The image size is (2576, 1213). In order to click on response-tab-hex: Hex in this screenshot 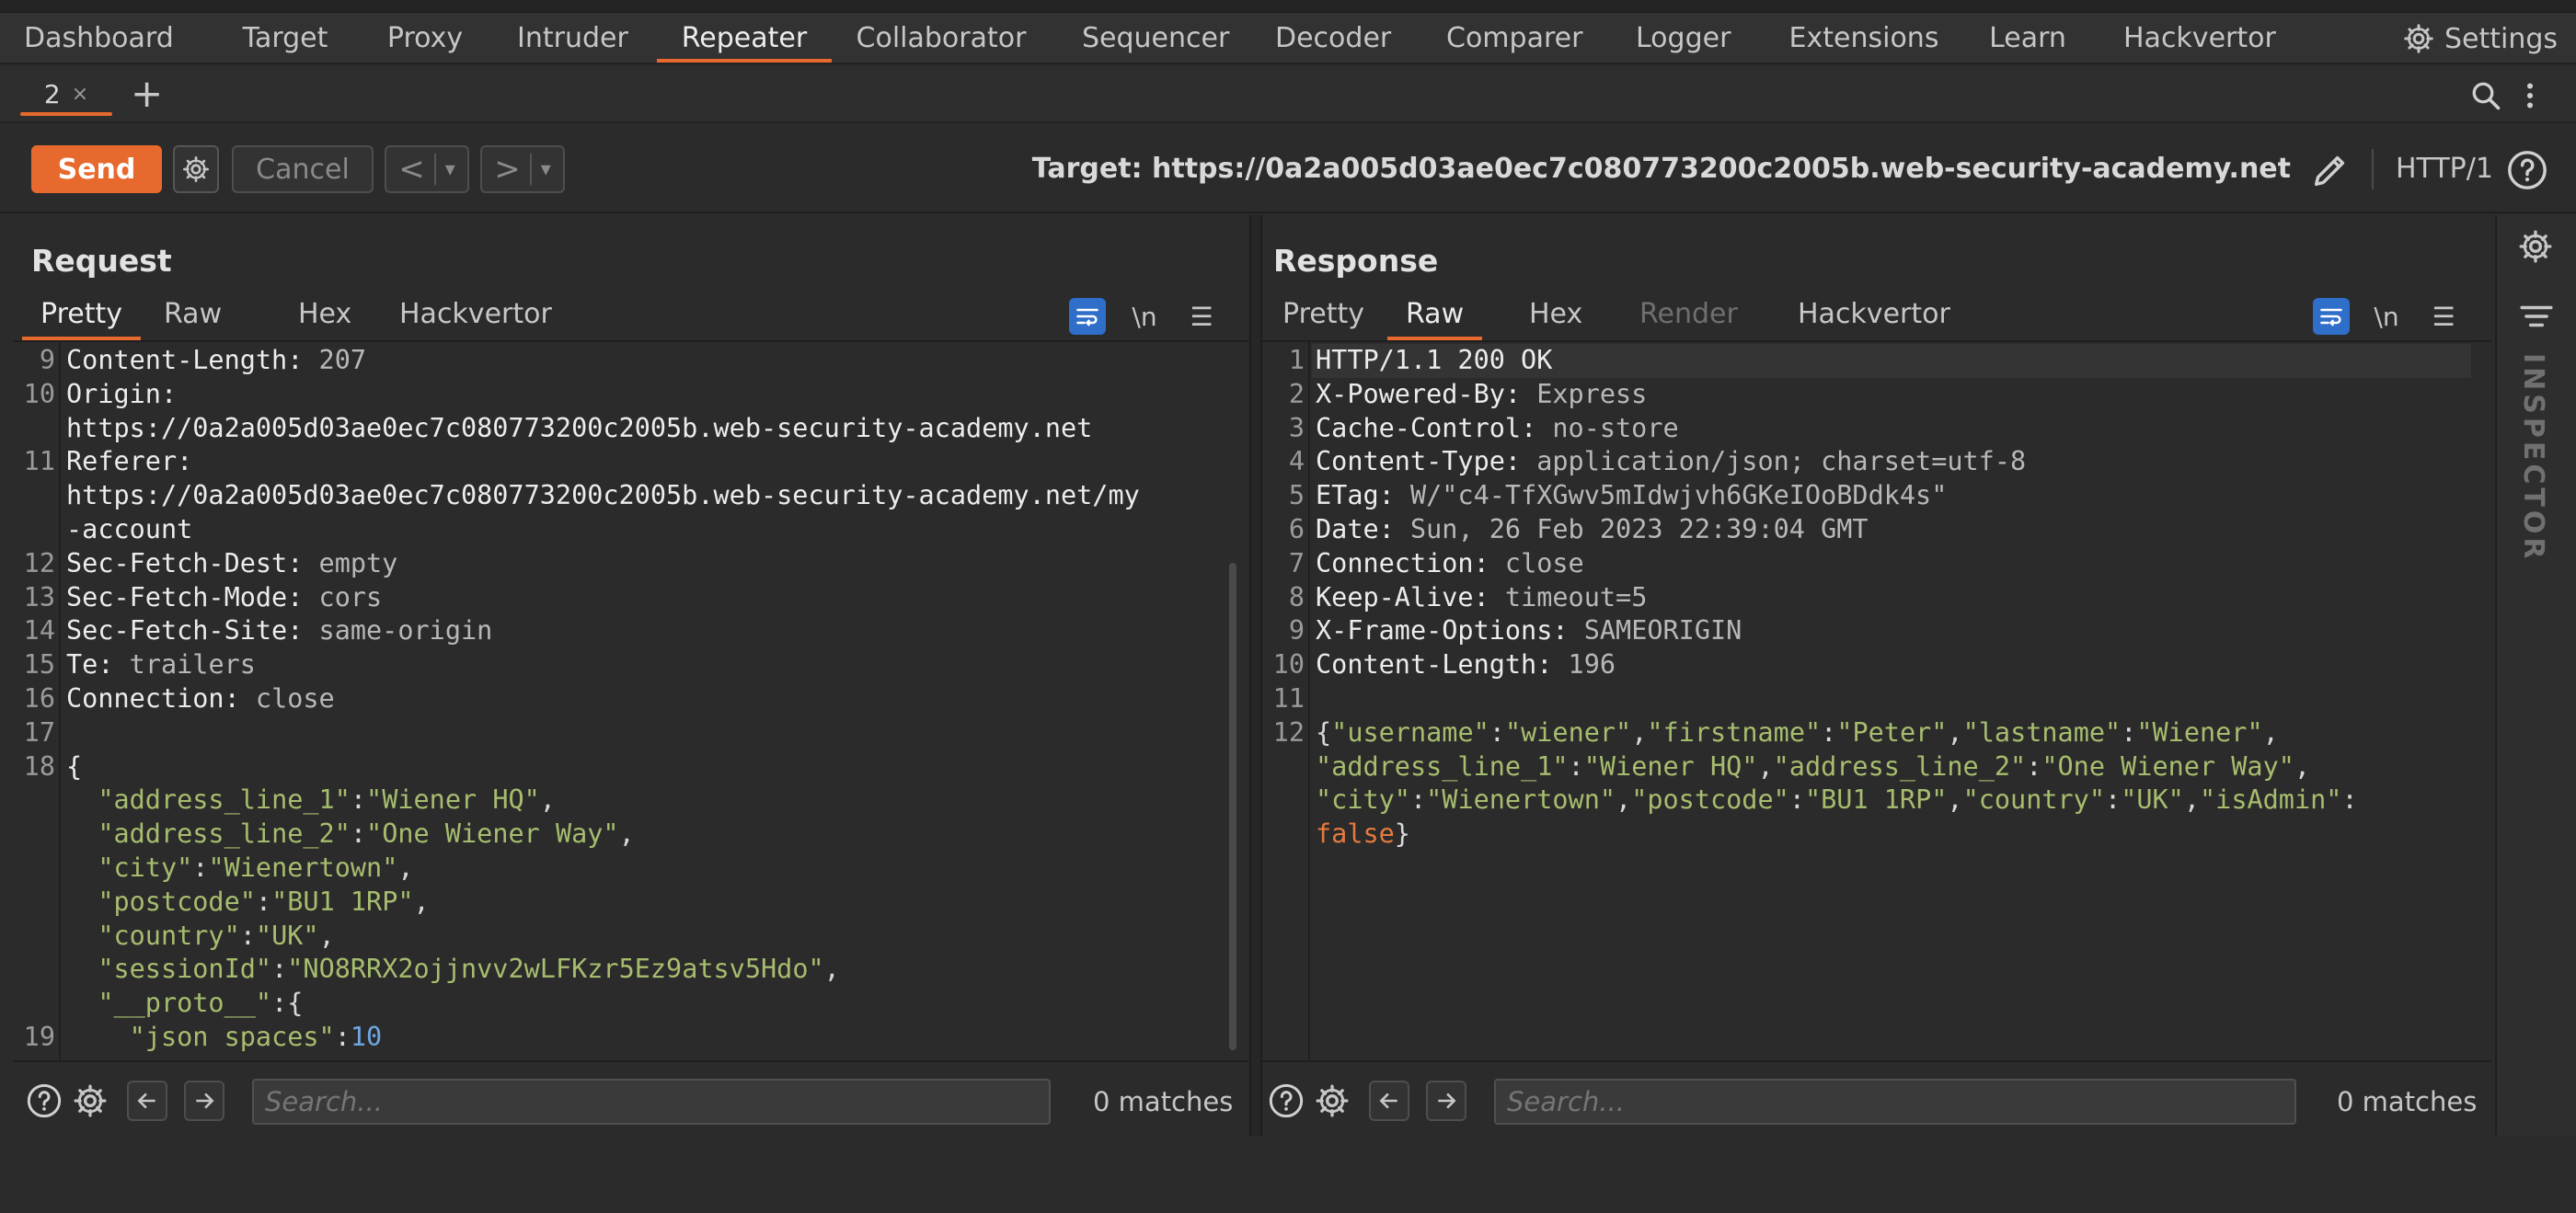, I will do `click(1556, 318)`.